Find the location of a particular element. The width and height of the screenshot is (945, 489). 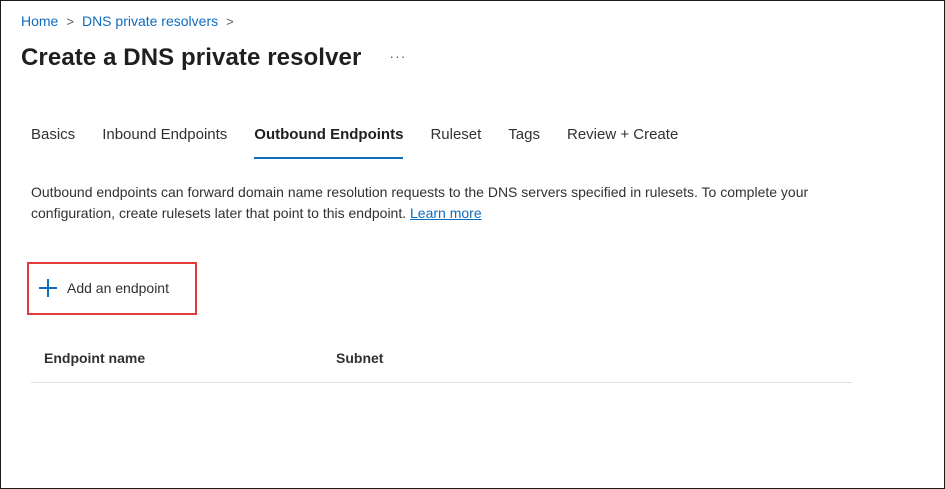

learn-more-link: Learn more is located at coordinates (446, 213).